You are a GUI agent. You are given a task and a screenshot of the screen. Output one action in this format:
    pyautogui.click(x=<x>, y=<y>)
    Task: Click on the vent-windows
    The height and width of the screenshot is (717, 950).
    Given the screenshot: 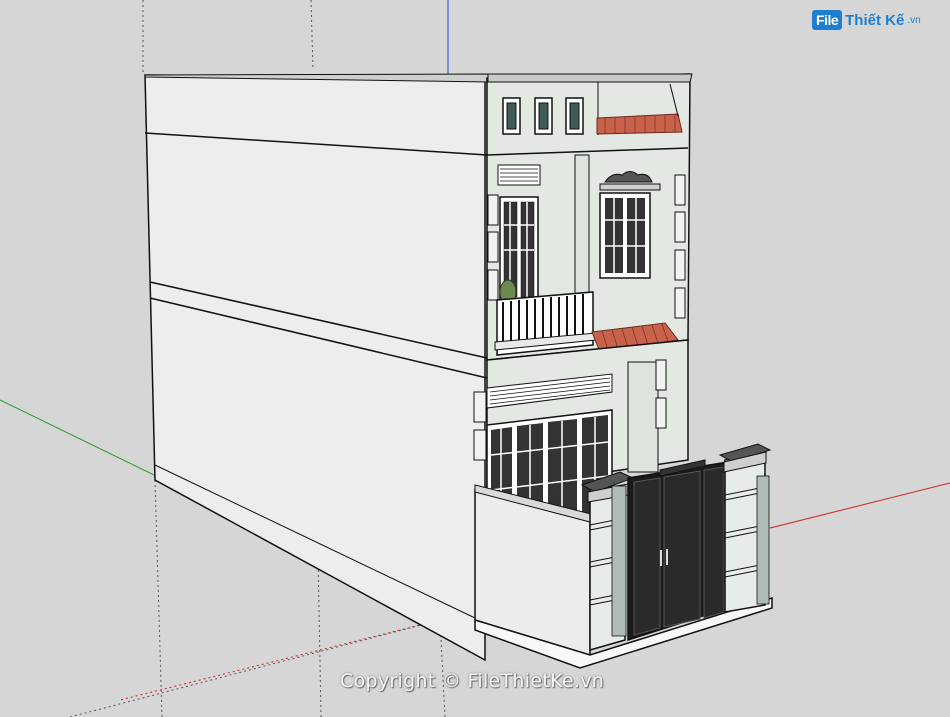 What is the action you would take?
    pyautogui.click(x=543, y=116)
    